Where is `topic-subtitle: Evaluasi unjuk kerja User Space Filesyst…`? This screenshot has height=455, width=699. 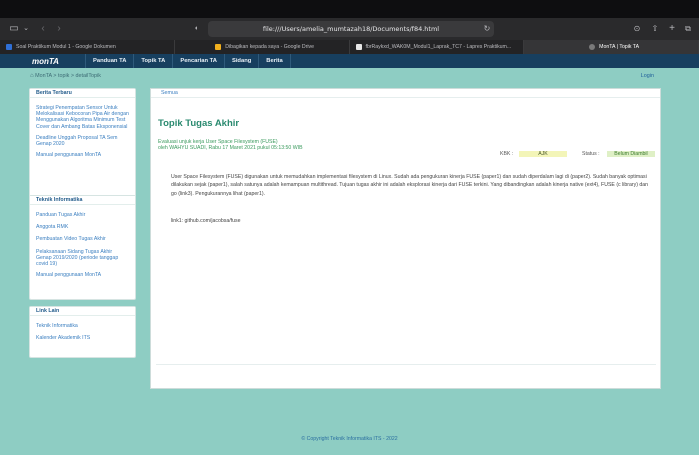
topic-subtitle: Evaluasi unjuk kerja User Space Filesyst… is located at coordinates (230, 145).